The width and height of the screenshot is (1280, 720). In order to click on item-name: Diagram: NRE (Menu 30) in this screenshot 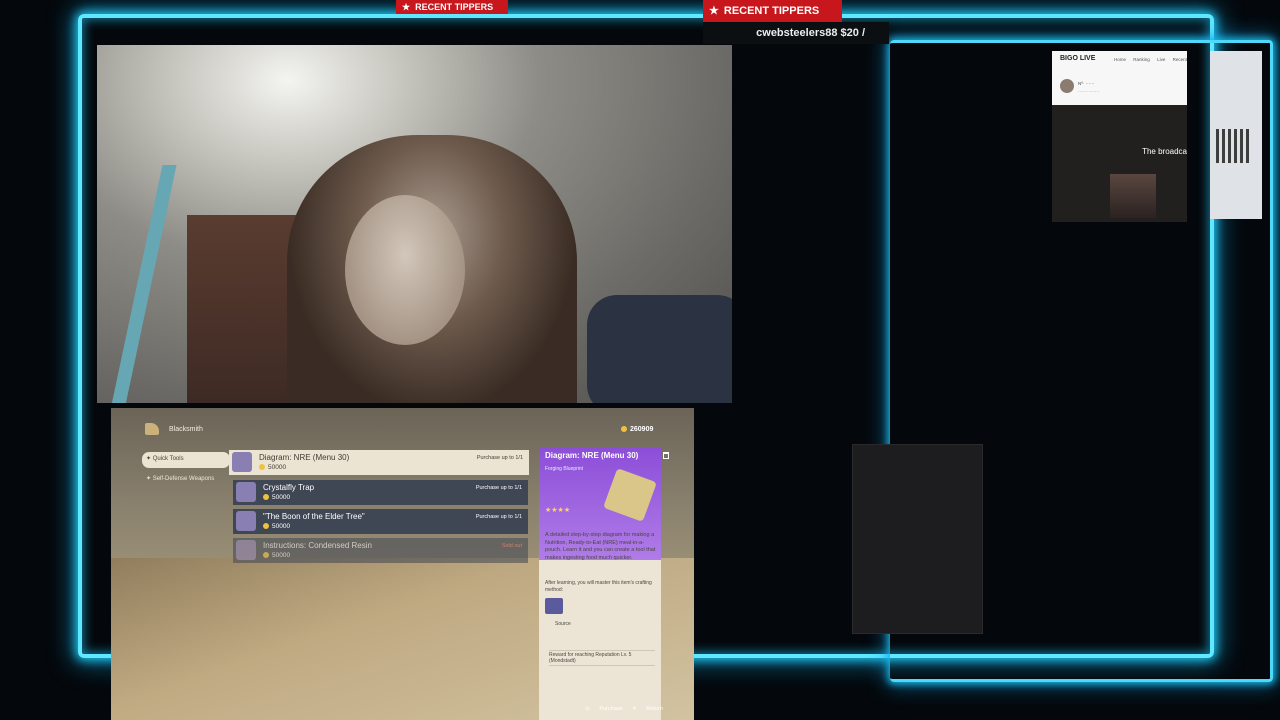, I will do `click(304, 457)`.